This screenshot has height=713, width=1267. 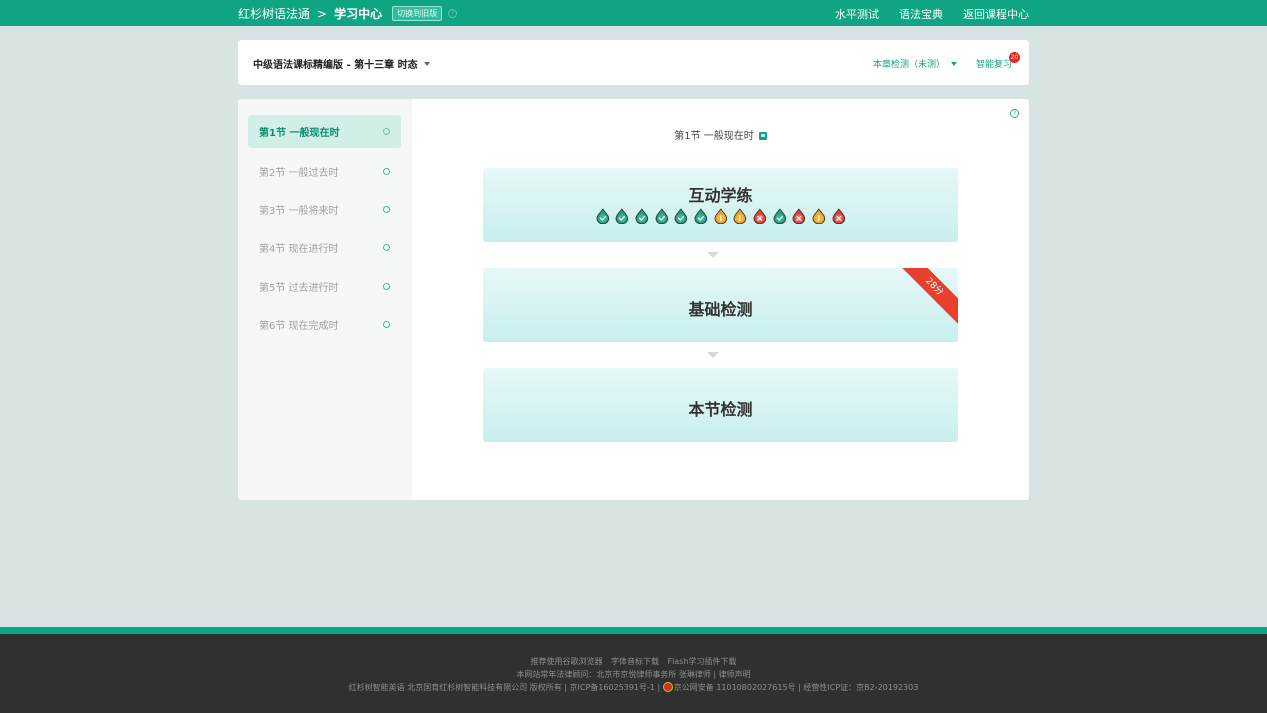 What do you see at coordinates (633, 62) in the screenshot?
I see `course-header: 中级语法课标精编版 - 第十三章 时态 本章检测（未测） 智能复习 20` at bounding box center [633, 62].